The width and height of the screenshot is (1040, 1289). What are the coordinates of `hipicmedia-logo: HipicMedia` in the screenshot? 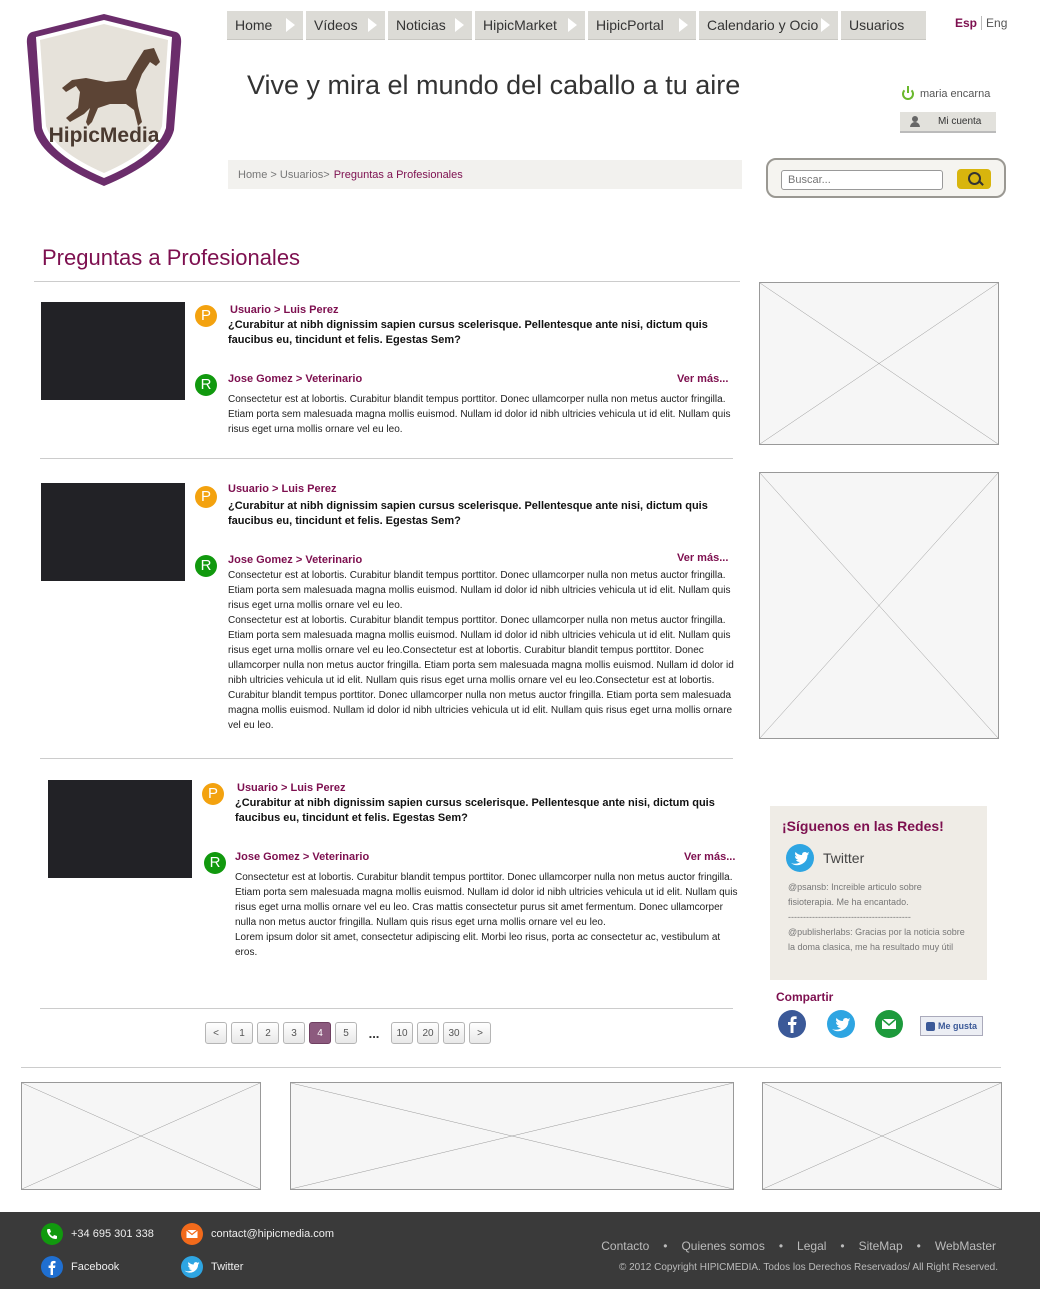 It's located at (104, 100).